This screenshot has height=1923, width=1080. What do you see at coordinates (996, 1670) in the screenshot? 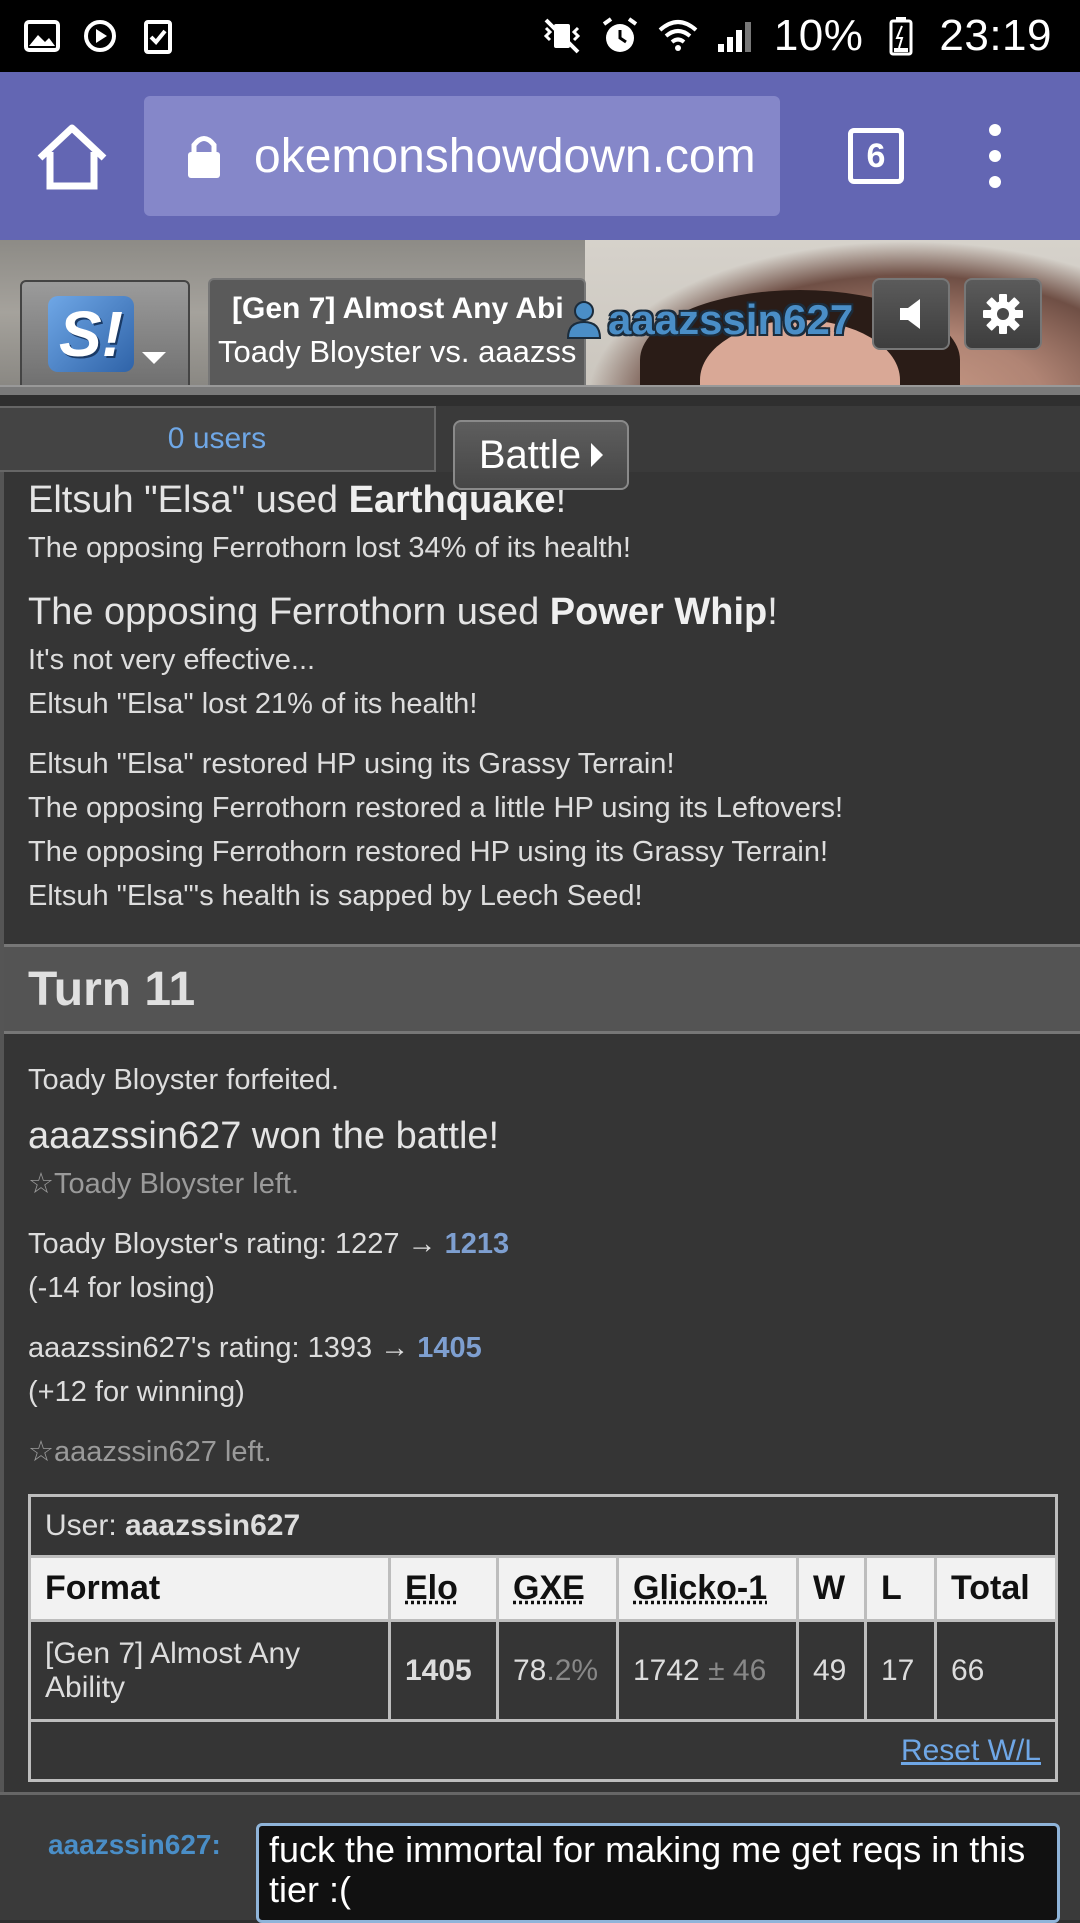
I see `total-cell: 66` at bounding box center [996, 1670].